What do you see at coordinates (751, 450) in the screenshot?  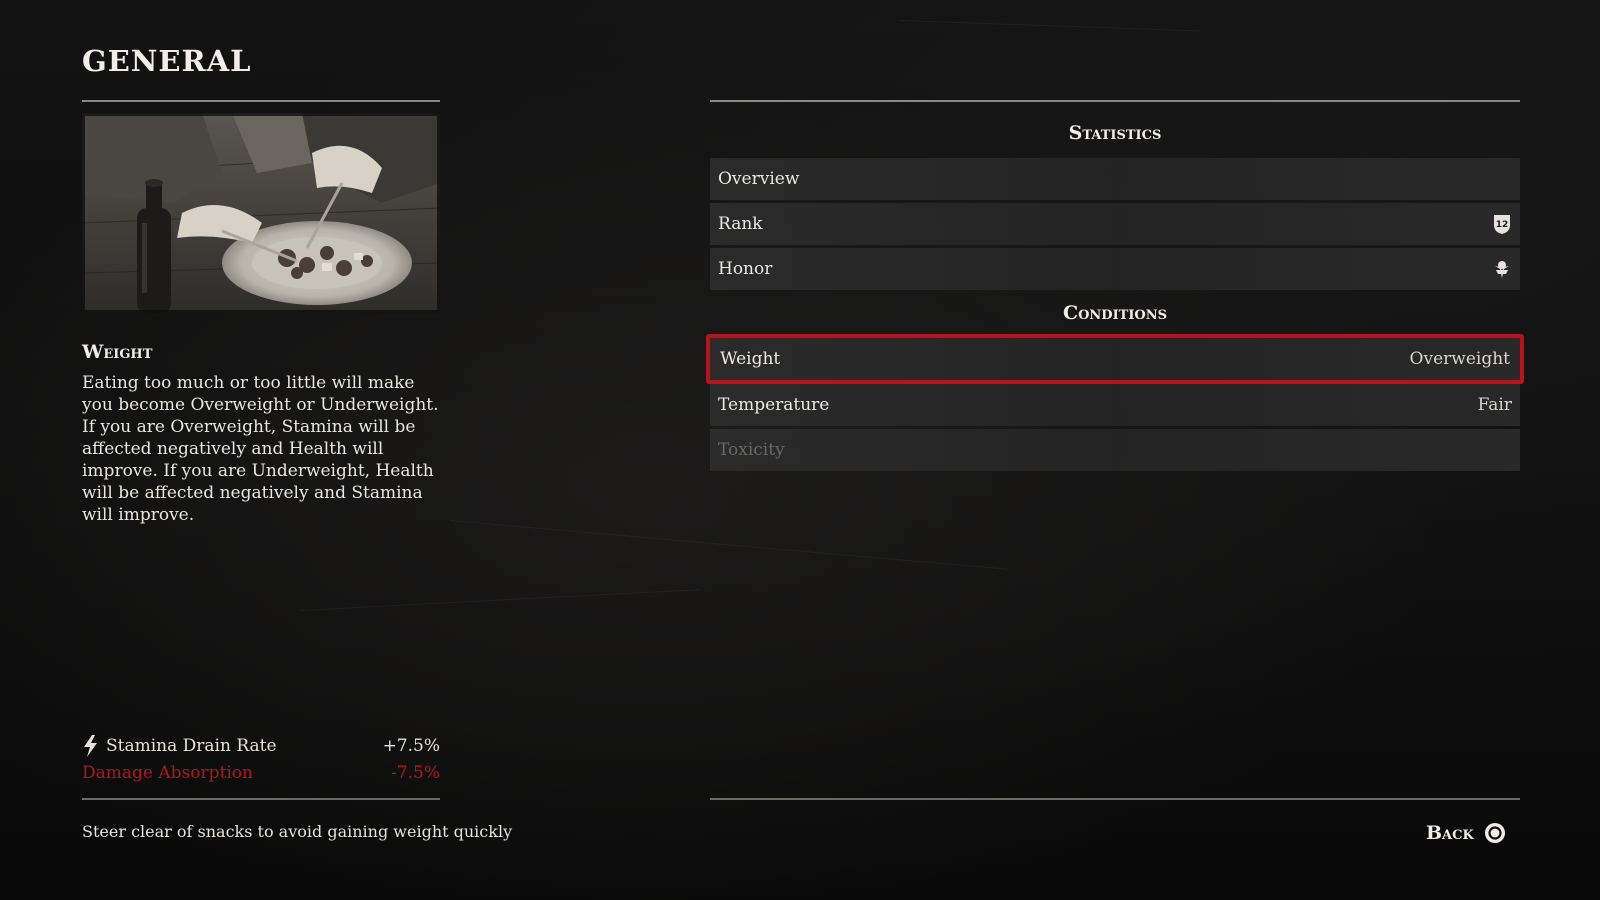 I see `menu-item-label: Toxicity` at bounding box center [751, 450].